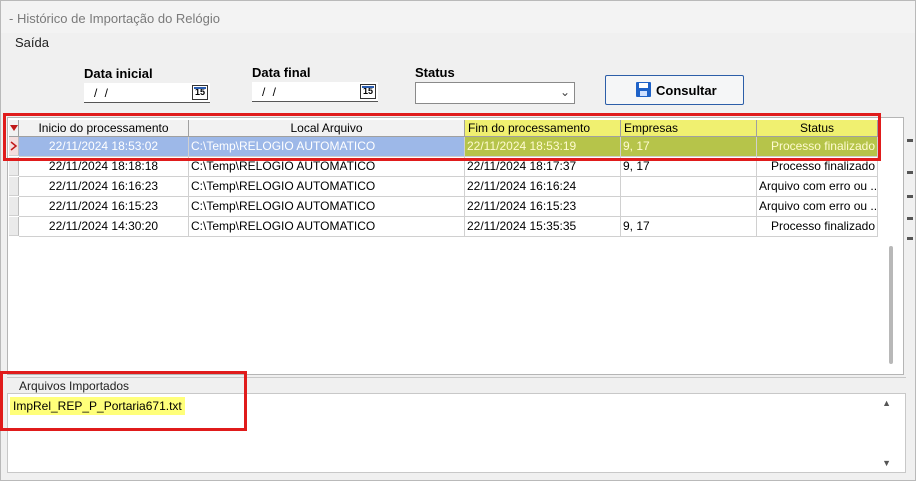 The height and width of the screenshot is (481, 916). I want to click on cell-fim: 22/11/2024 18:17:37, so click(543, 167).